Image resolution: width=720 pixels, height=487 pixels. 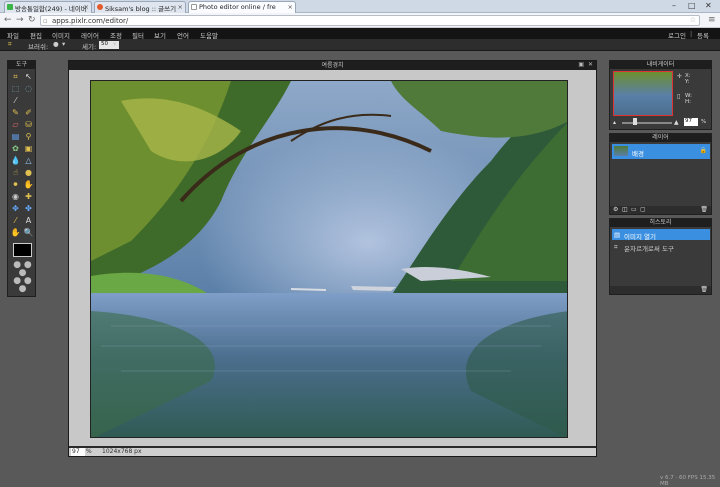 What do you see at coordinates (15, 112) in the screenshot?
I see `pencil-tool-icon: ✎` at bounding box center [15, 112].